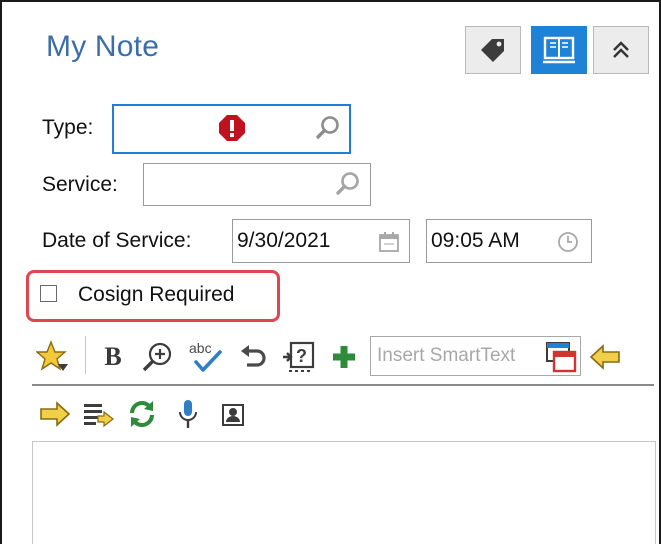  What do you see at coordinates (233, 415) in the screenshot?
I see `contact-card-icon` at bounding box center [233, 415].